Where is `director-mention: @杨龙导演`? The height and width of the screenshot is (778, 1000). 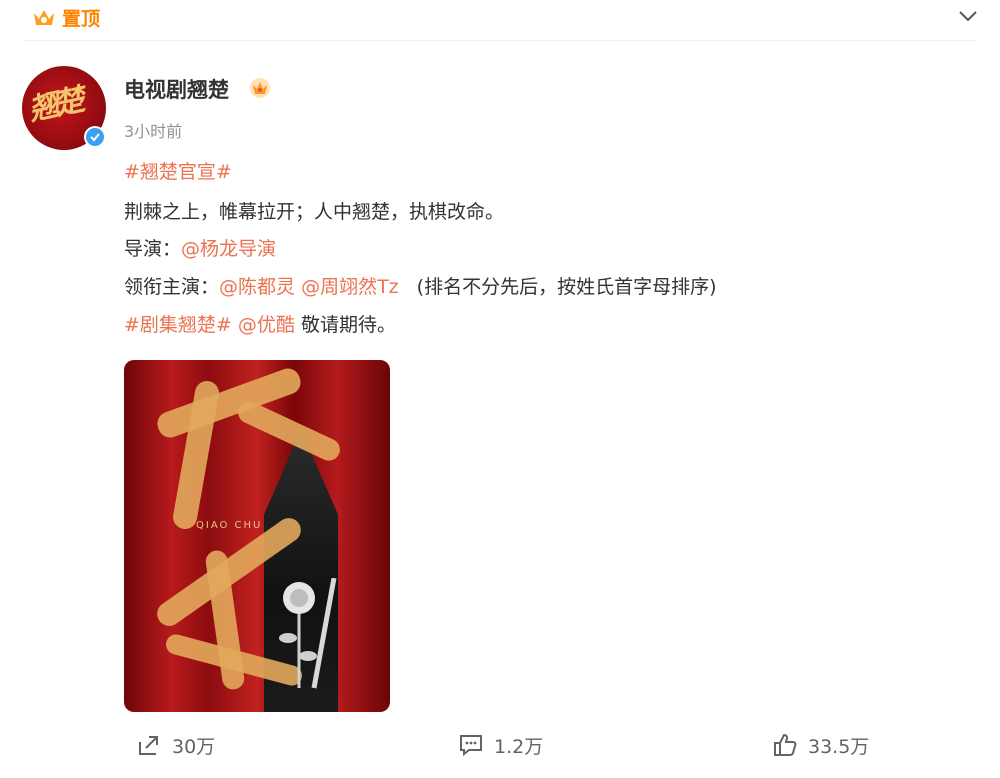 director-mention: @杨龙导演 is located at coordinates (228, 249).